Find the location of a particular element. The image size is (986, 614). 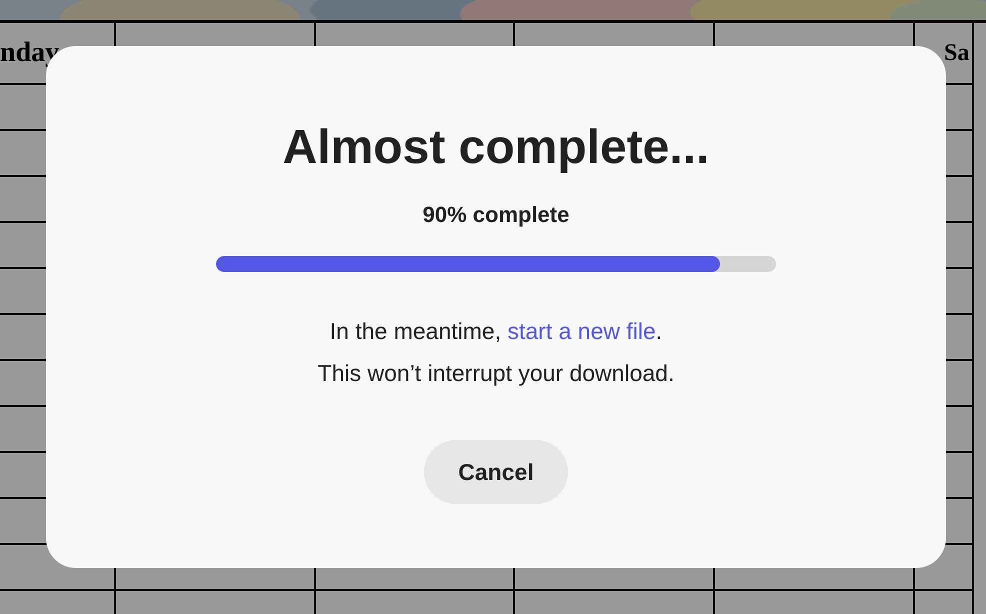

column-heading: Sa is located at coordinates (957, 53).